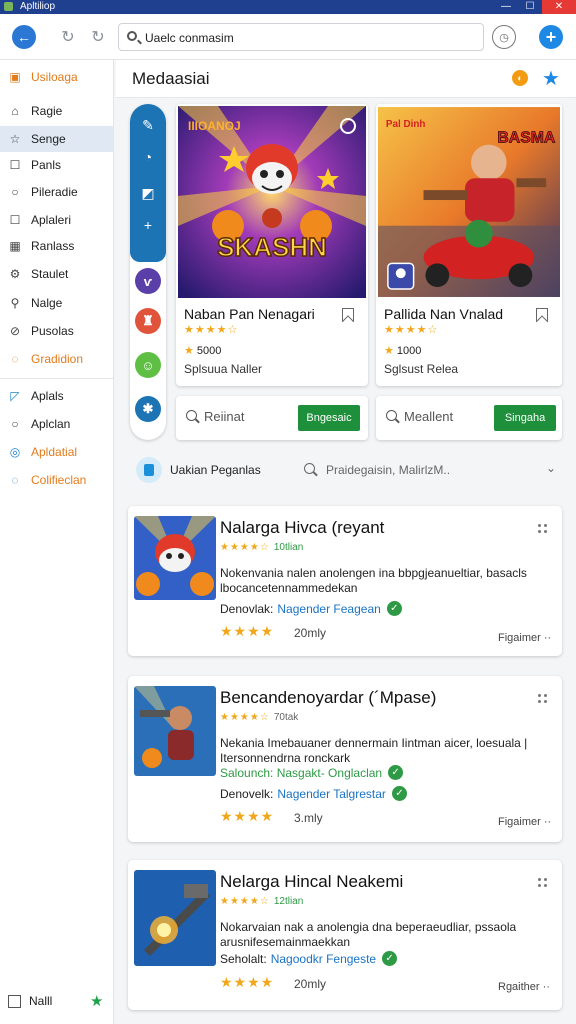 This screenshot has width=576, height=1024. I want to click on block-icon: ⊘, so click(15, 331).